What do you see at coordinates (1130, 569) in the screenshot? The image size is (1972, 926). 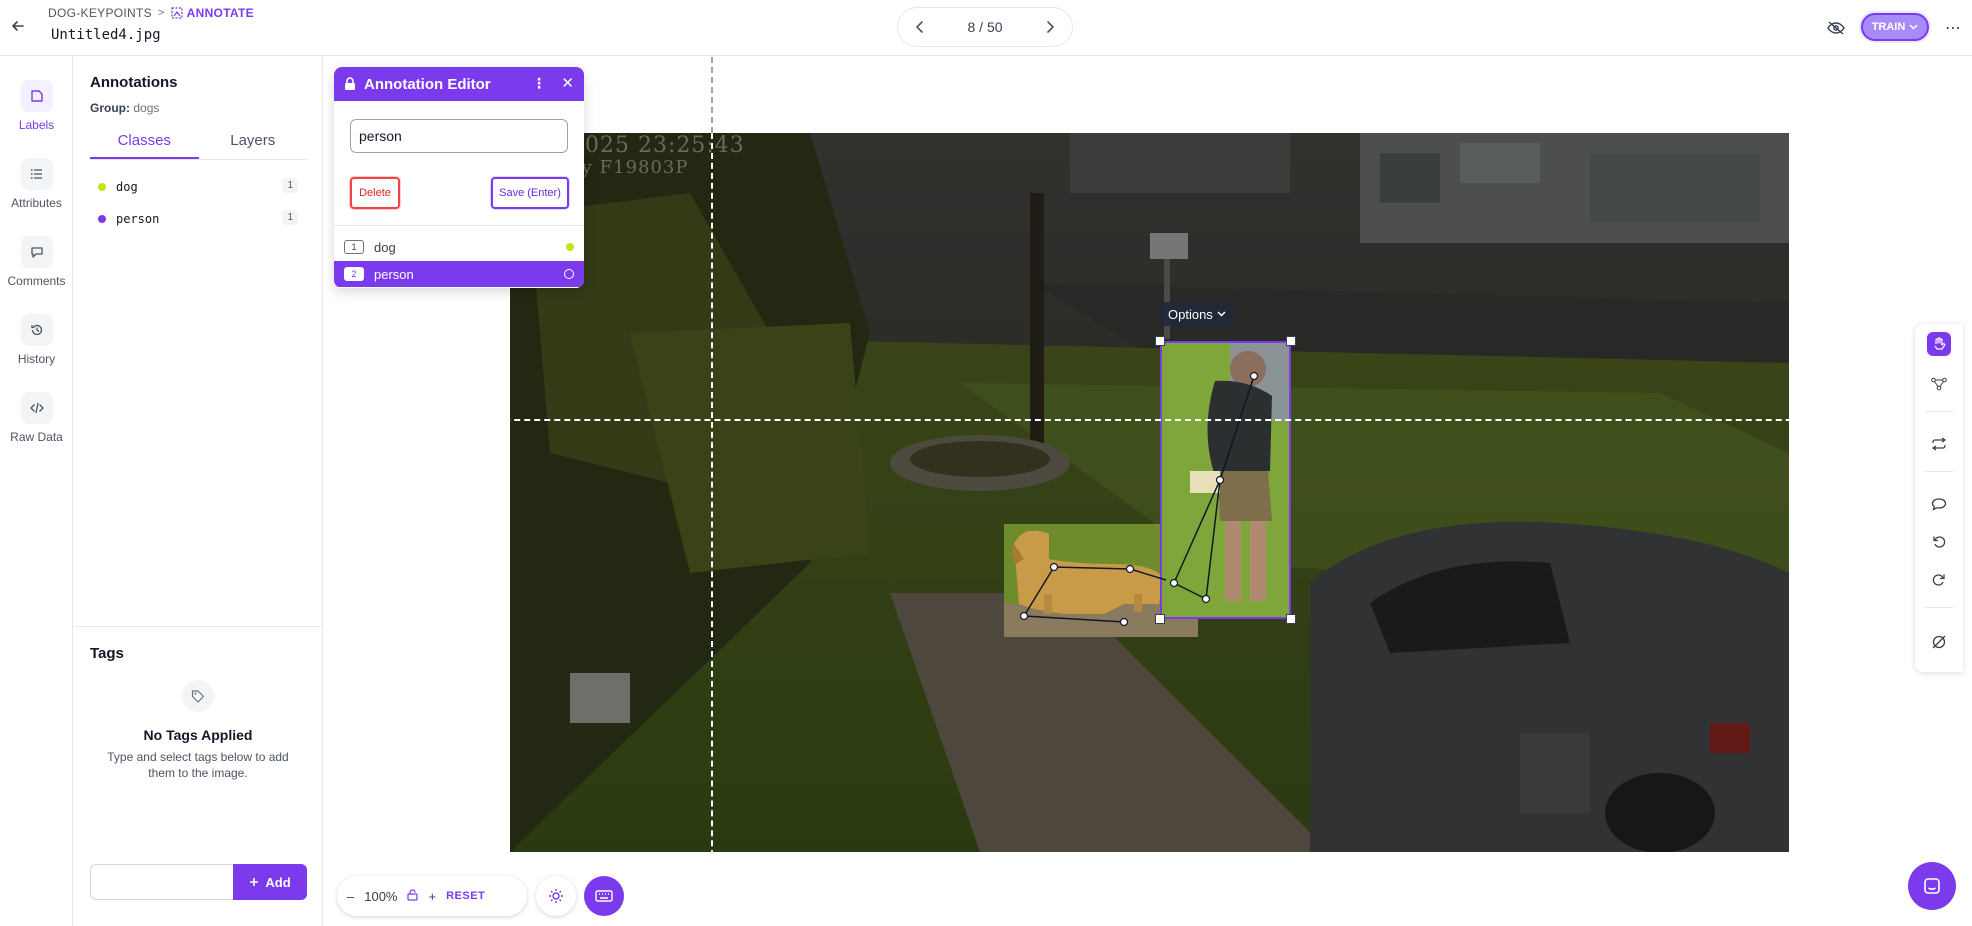 I see `keypoint-dog-back` at bounding box center [1130, 569].